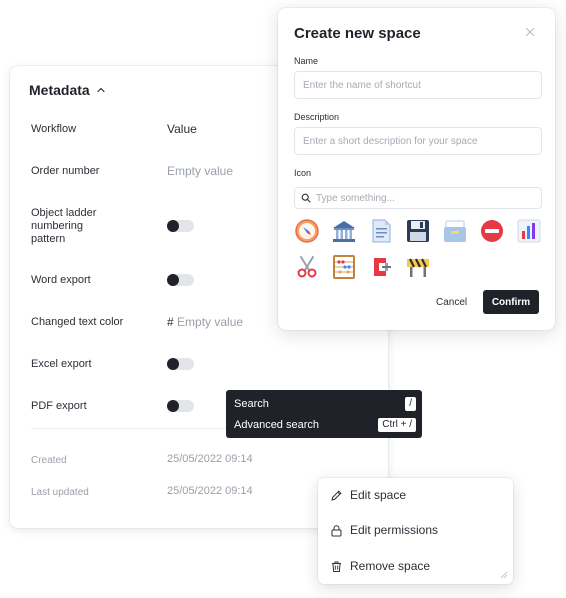 This screenshot has height=598, width=566. What do you see at coordinates (344, 231) in the screenshot?
I see `bank-icon` at bounding box center [344, 231].